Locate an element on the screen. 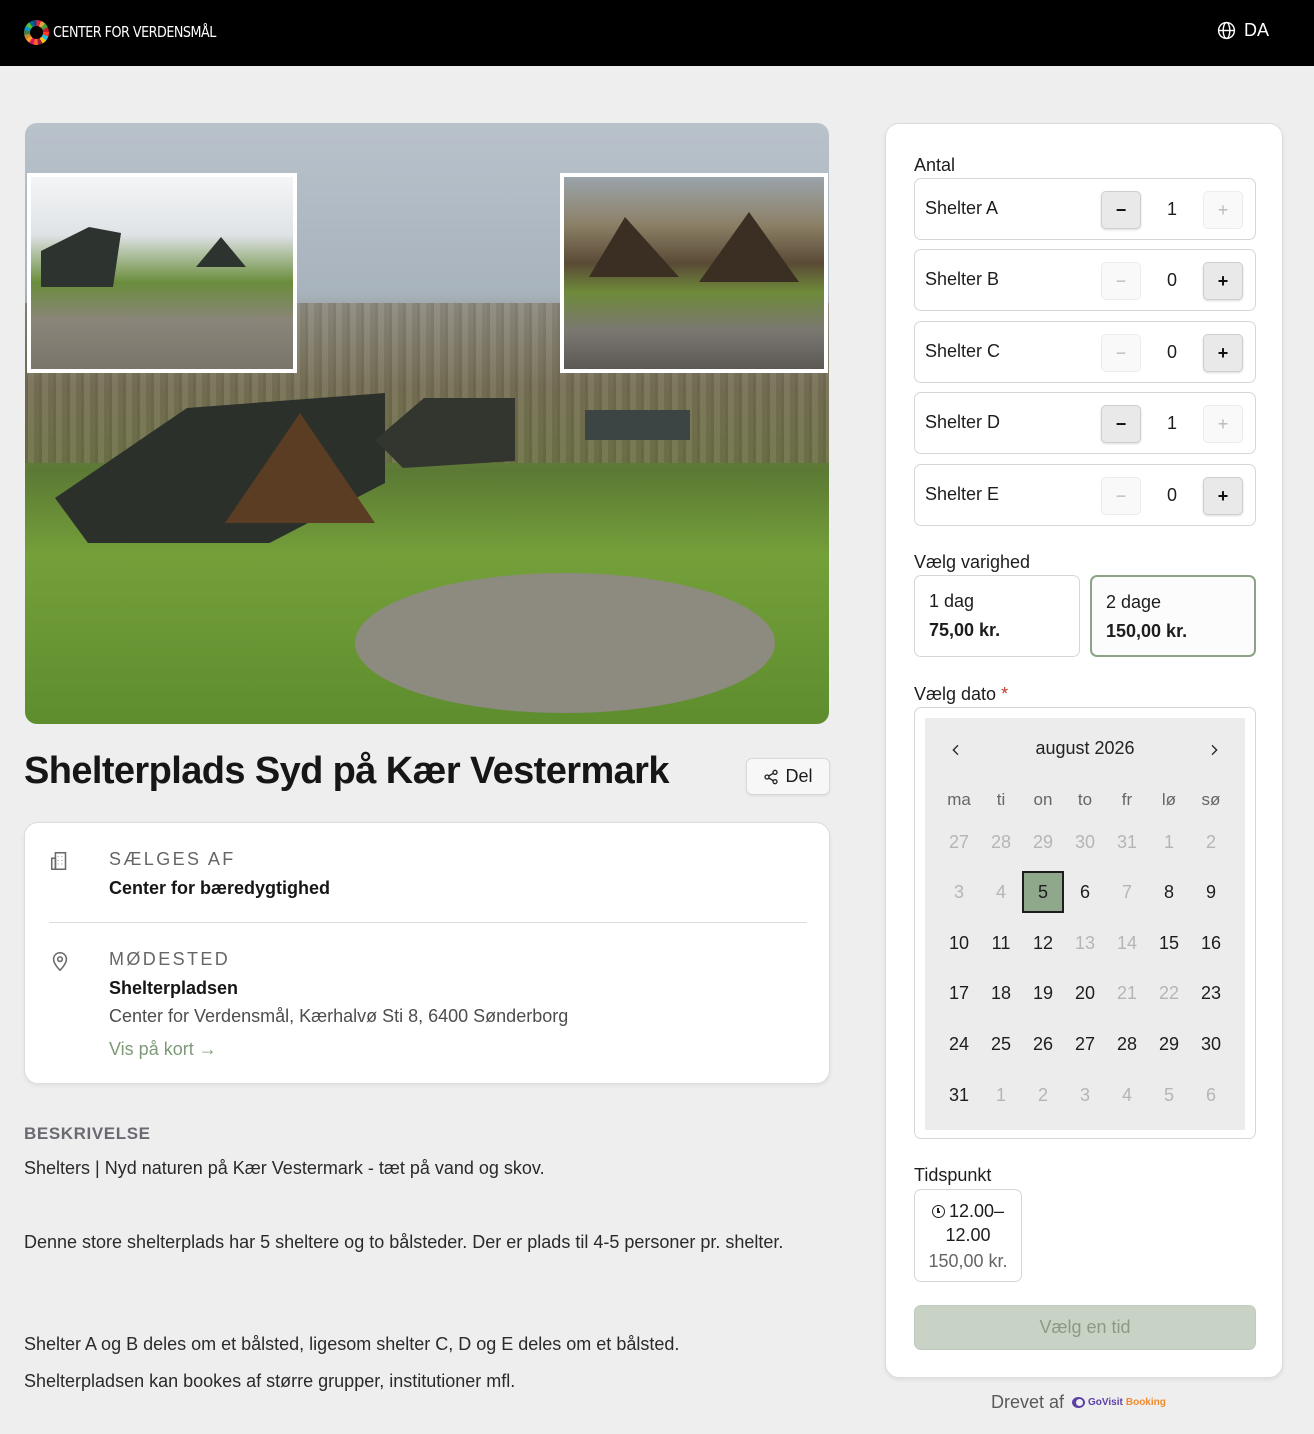  powered-by: Drevet af GoVisit Booking is located at coordinates (1078, 1402).